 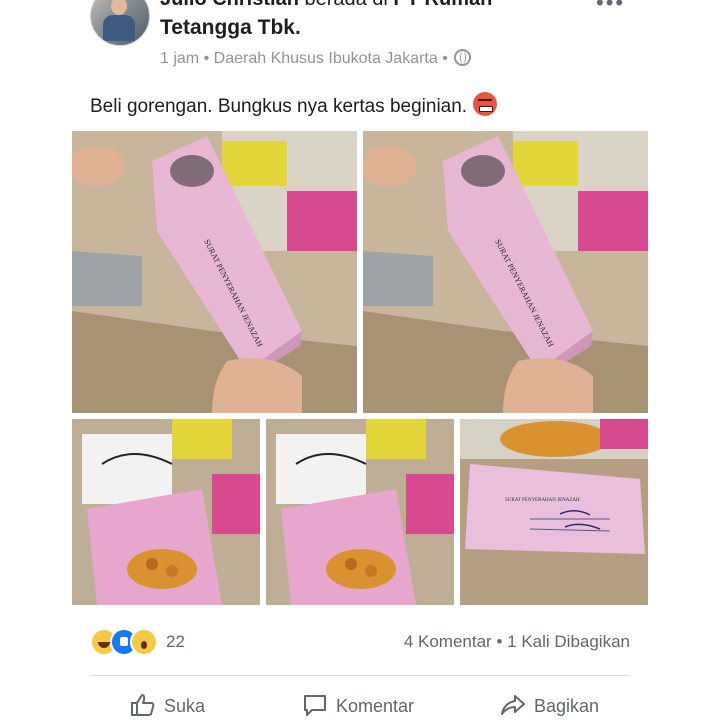 I want to click on author-line: Julio Christian berada di PT Rumah, so click(x=326, y=5).